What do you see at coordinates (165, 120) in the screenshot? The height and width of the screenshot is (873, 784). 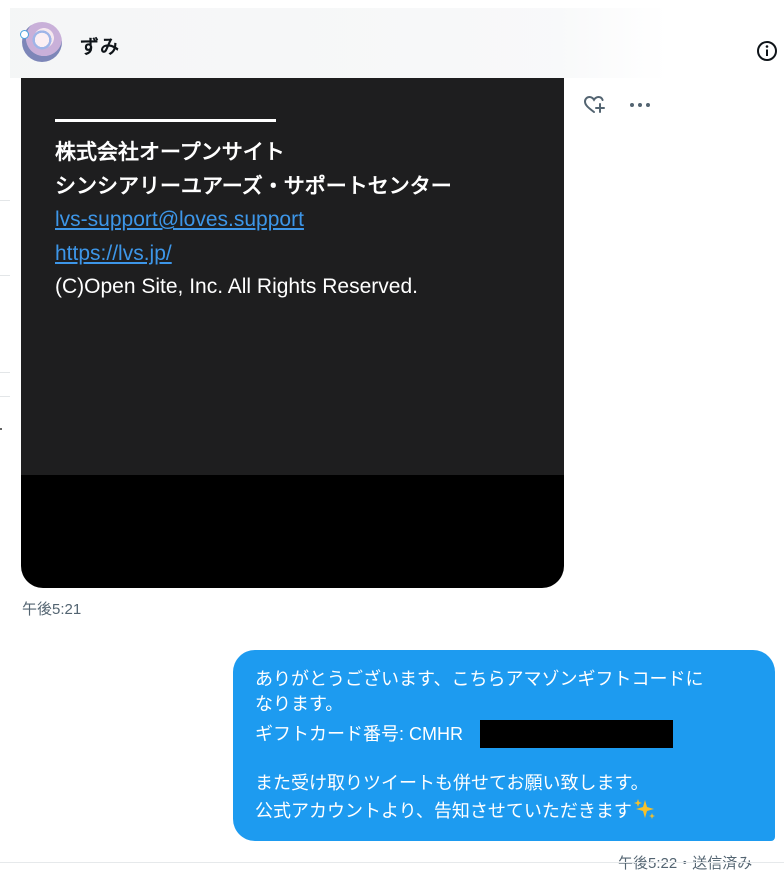 I see `signature-divider` at bounding box center [165, 120].